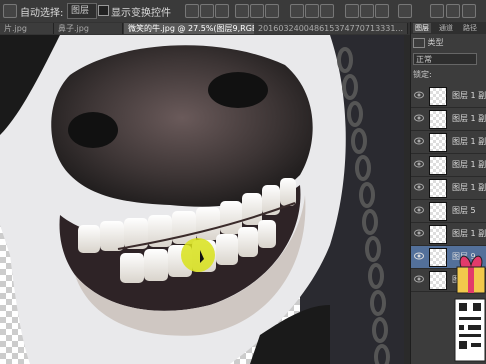 This screenshot has height=364, width=486. I want to click on filter-search-icon, so click(419, 42).